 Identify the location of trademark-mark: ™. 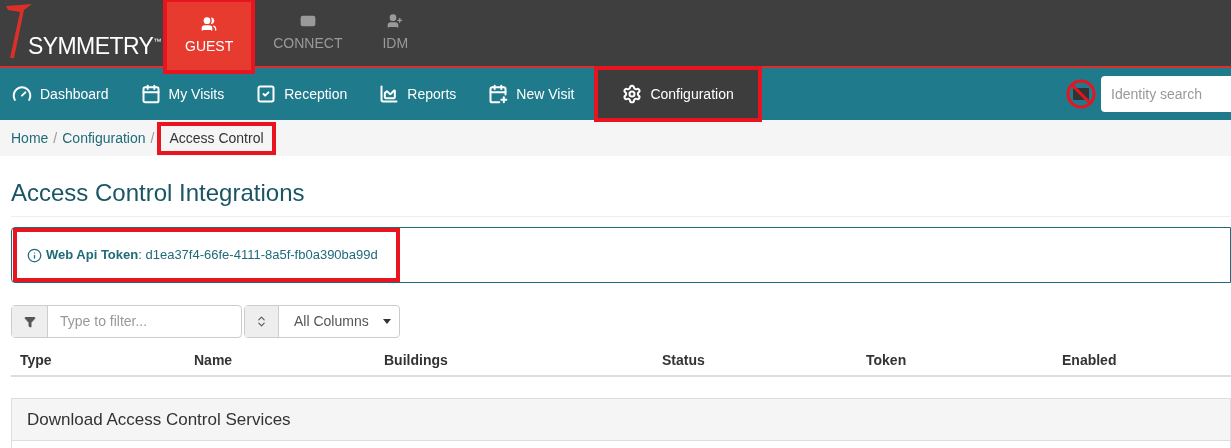
(157, 41).